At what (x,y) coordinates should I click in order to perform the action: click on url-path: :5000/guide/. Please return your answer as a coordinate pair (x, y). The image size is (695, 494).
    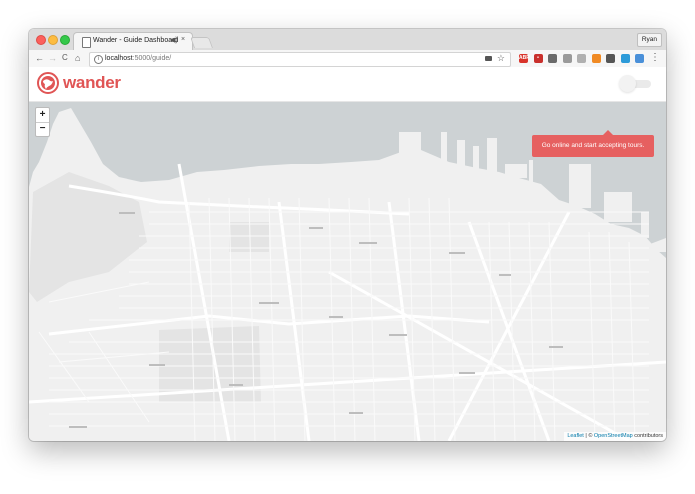
    Looking at the image, I should click on (152, 58).